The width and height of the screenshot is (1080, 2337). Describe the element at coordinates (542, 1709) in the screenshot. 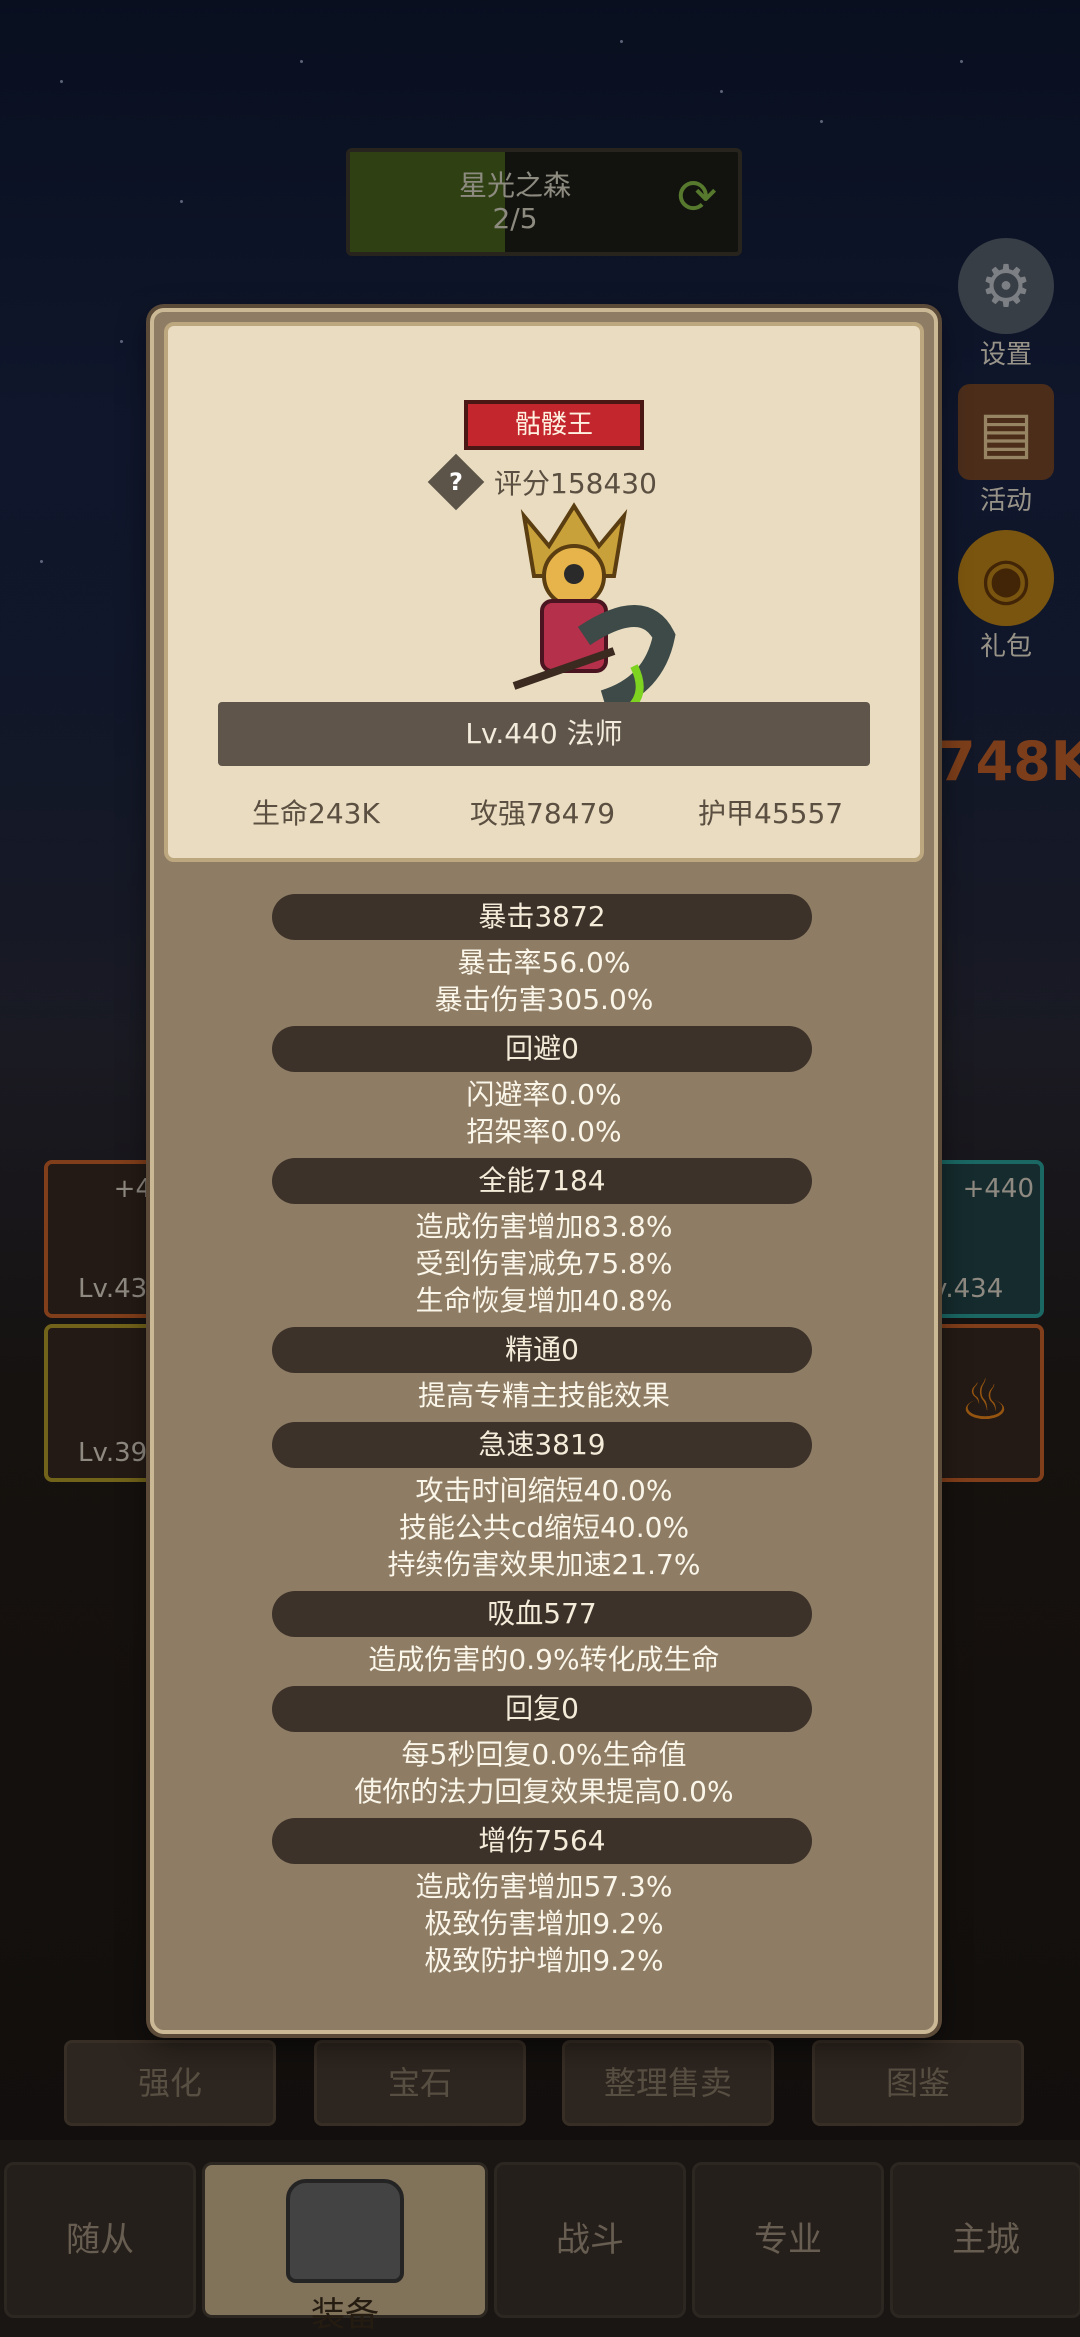

I see `section-title: 回复0` at that location.